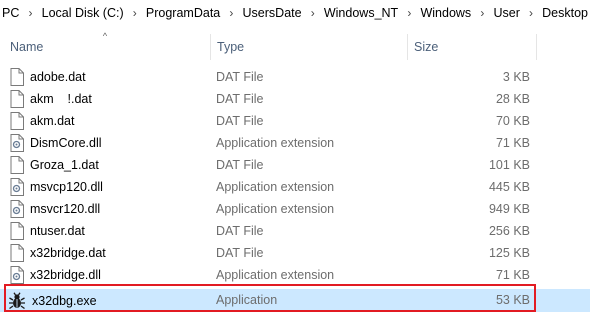 The height and width of the screenshot is (322, 590). Describe the element at coordinates (58, 77) in the screenshot. I see `file-name: adobe.dat` at that location.